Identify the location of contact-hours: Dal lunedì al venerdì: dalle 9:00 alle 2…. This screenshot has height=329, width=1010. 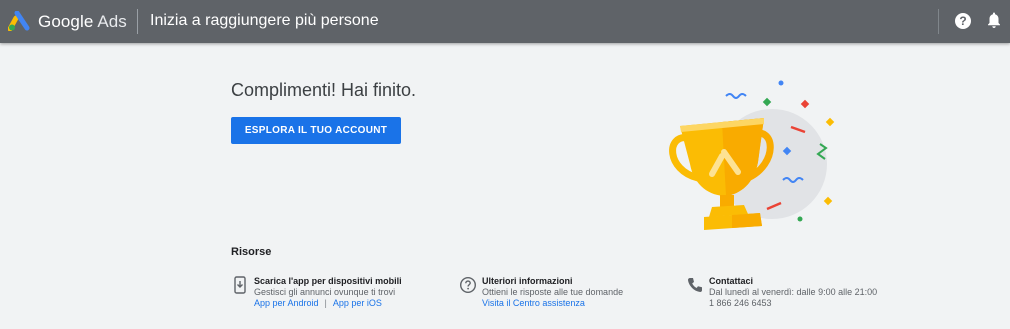
(793, 292).